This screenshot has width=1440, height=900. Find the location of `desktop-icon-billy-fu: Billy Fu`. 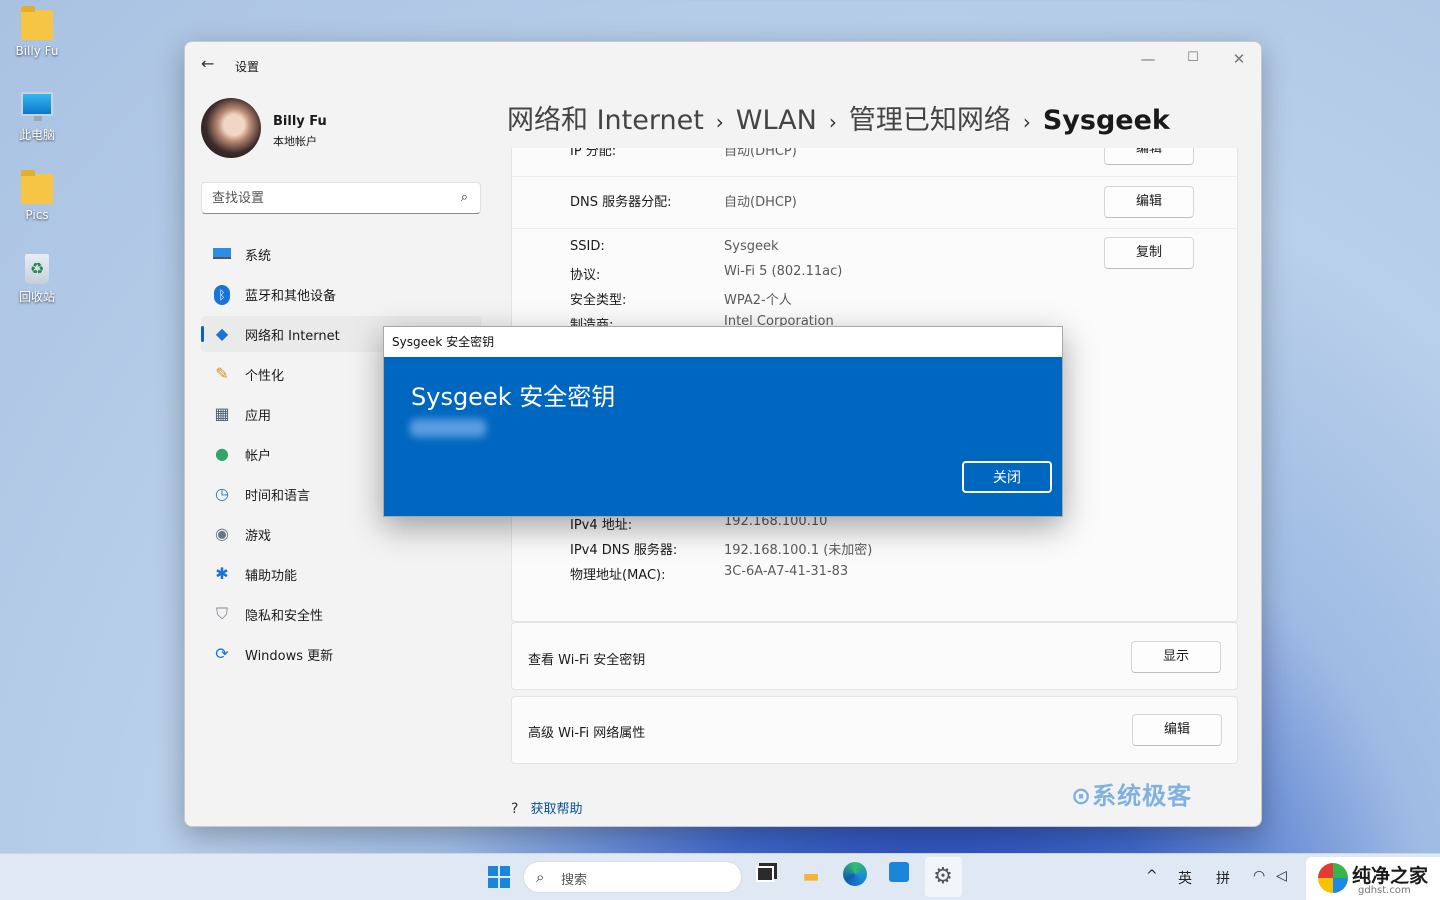

desktop-icon-billy-fu: Billy Fu is located at coordinates (37, 32).